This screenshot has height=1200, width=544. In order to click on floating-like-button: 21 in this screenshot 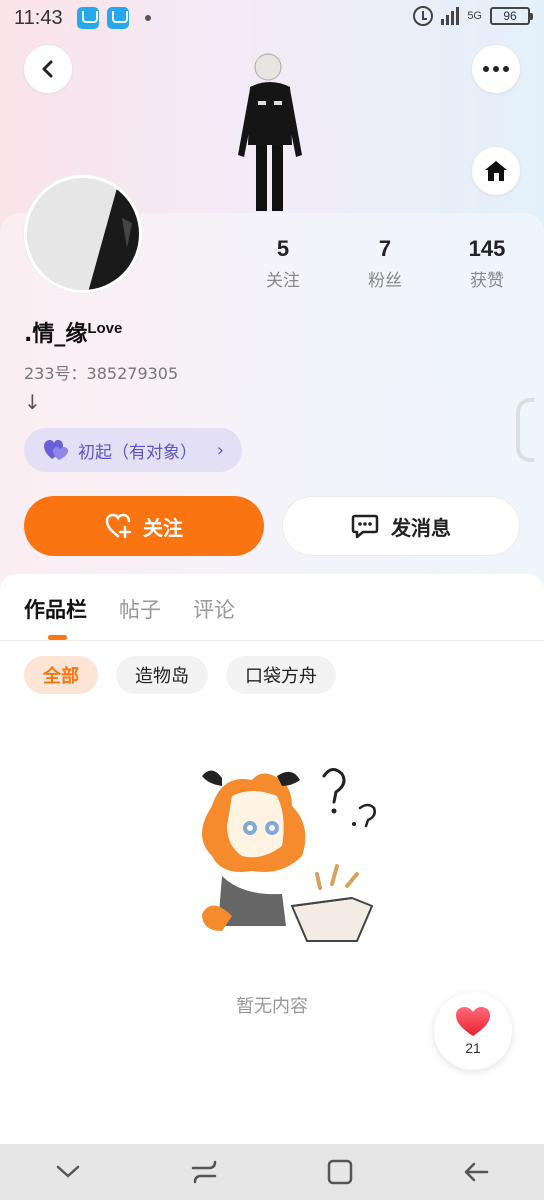, I will do `click(473, 1031)`.